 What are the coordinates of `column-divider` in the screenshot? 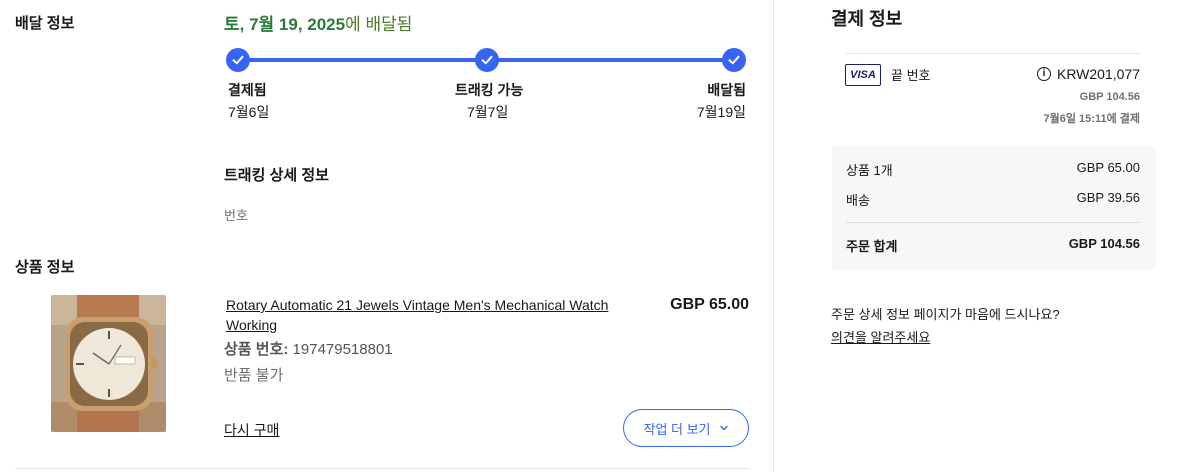 It's located at (773, 236).